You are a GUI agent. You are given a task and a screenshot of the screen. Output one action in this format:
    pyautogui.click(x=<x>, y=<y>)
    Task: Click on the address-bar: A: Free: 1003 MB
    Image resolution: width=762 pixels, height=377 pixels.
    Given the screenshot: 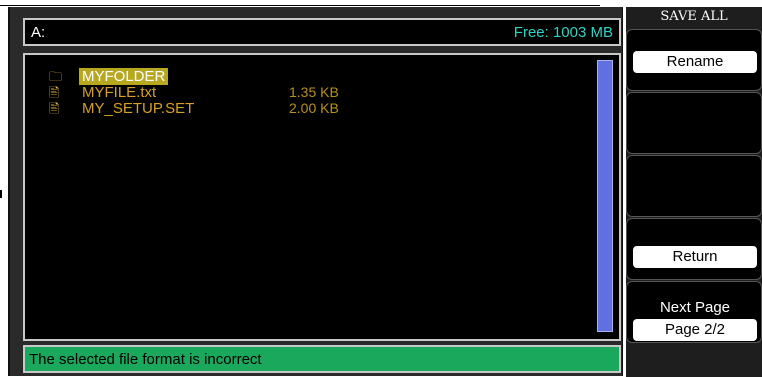 What is the action you would take?
    pyautogui.click(x=322, y=32)
    